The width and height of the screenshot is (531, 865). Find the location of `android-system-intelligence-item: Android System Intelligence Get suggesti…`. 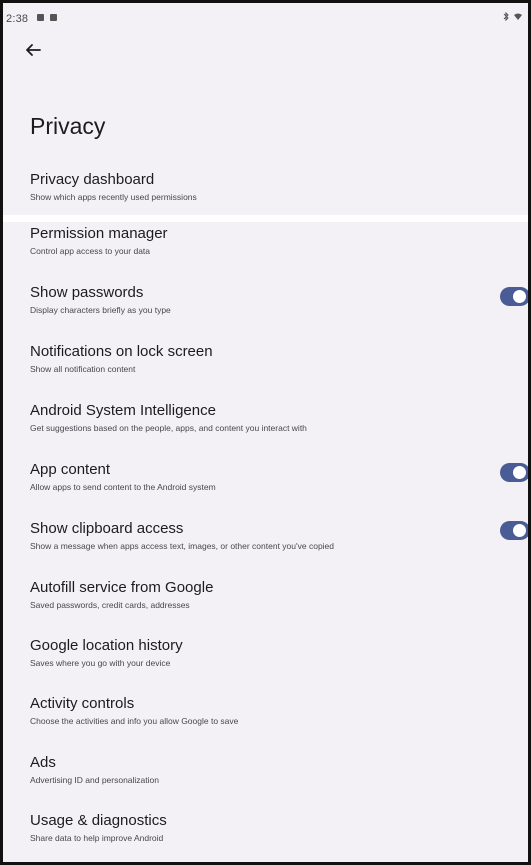

android-system-intelligence-item: Android System Intelligence Get suggesti… is located at coordinates (265, 418).